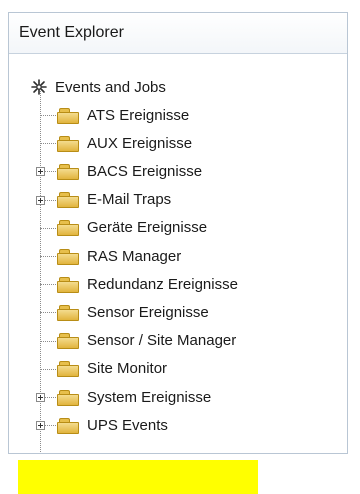  Describe the element at coordinates (39, 87) in the screenshot. I see `events-jobs-icon` at that location.